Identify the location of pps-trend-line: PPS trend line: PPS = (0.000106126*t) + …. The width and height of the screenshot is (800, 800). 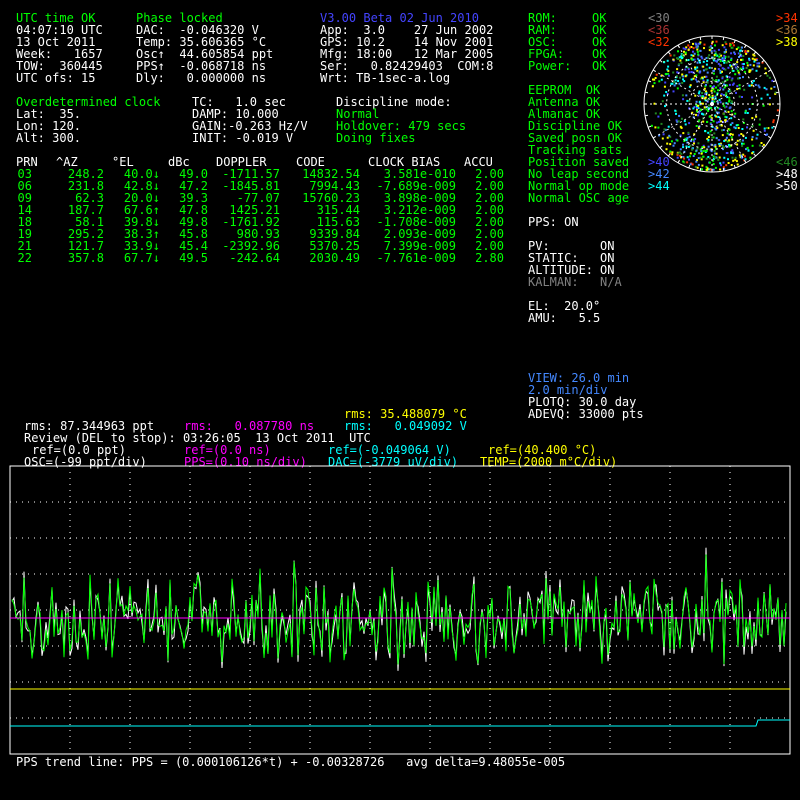
(291, 762).